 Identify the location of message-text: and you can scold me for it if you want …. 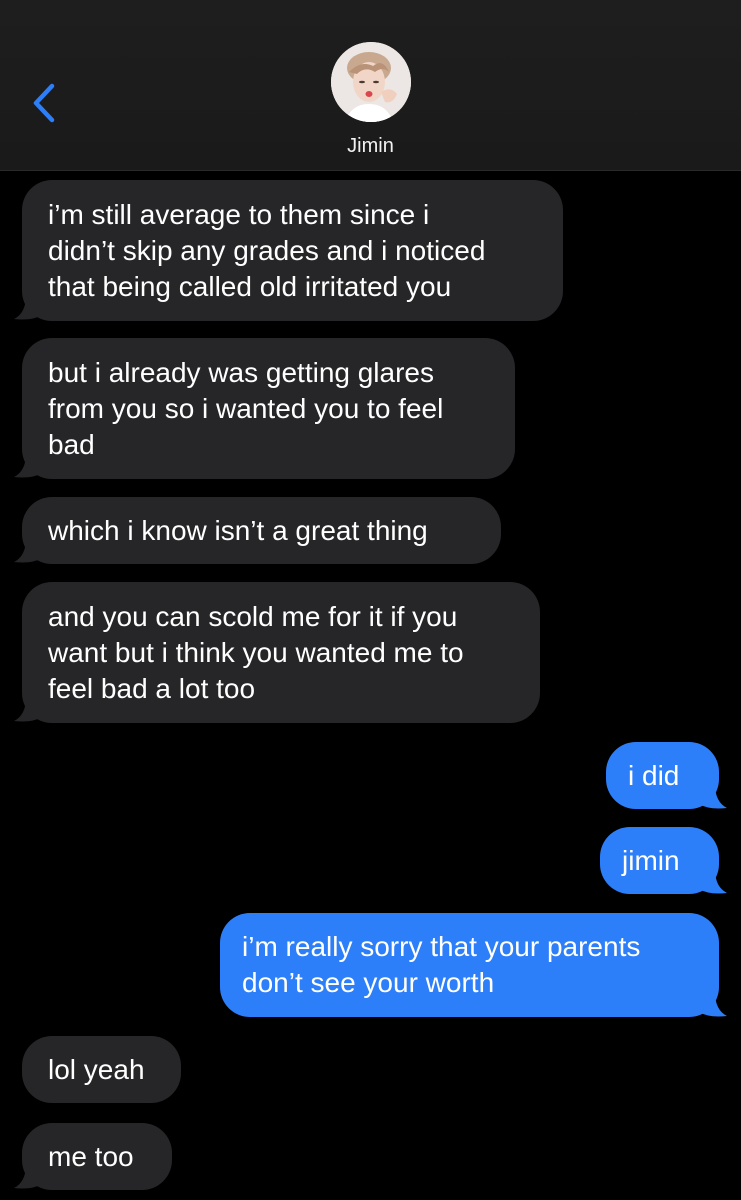
(256, 652).